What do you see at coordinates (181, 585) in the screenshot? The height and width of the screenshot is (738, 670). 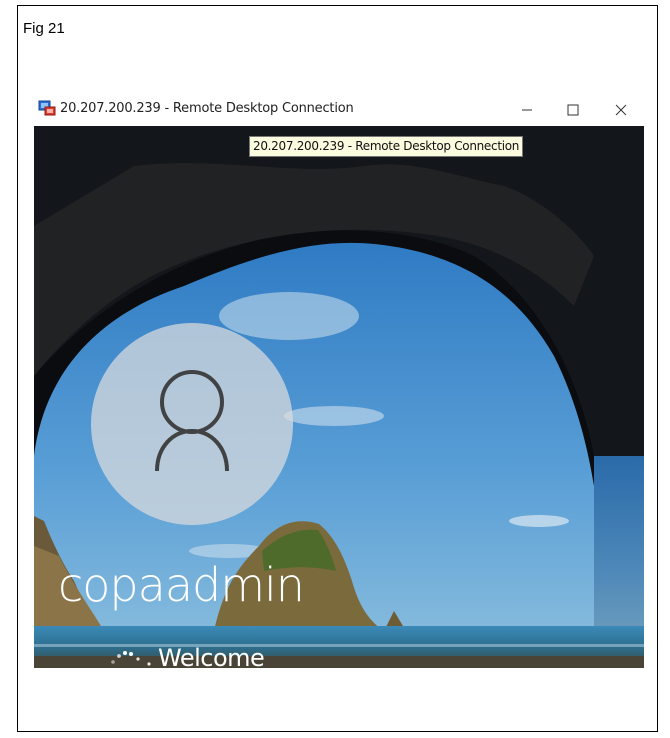 I see `username-label: copaadmin` at bounding box center [181, 585].